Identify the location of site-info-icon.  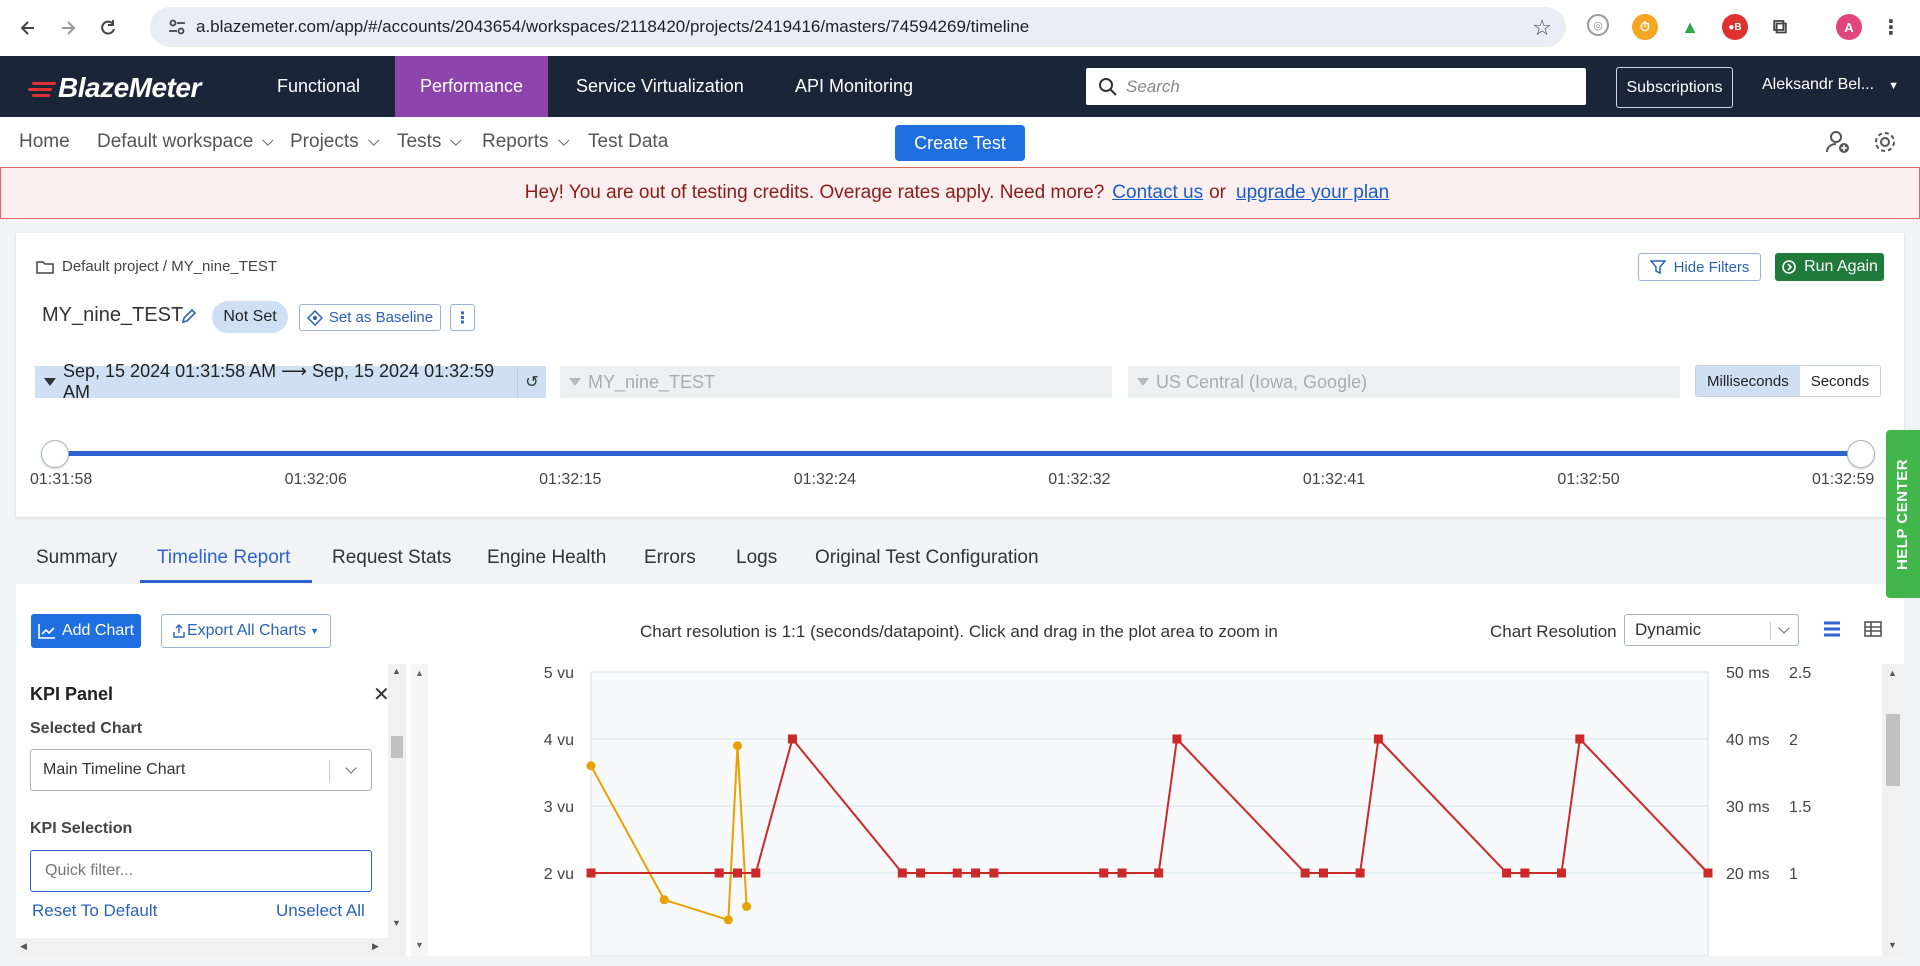
(177, 27).